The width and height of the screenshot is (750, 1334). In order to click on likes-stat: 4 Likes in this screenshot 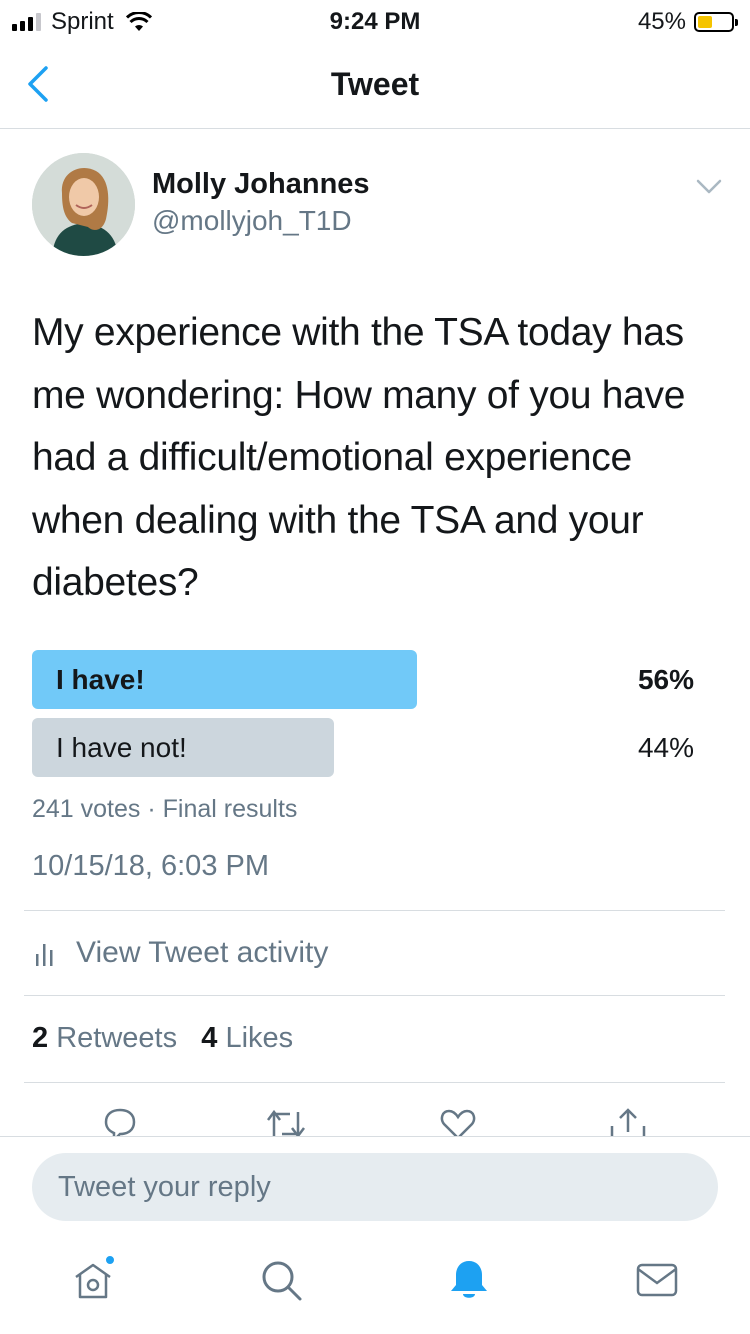, I will do `click(247, 1038)`.